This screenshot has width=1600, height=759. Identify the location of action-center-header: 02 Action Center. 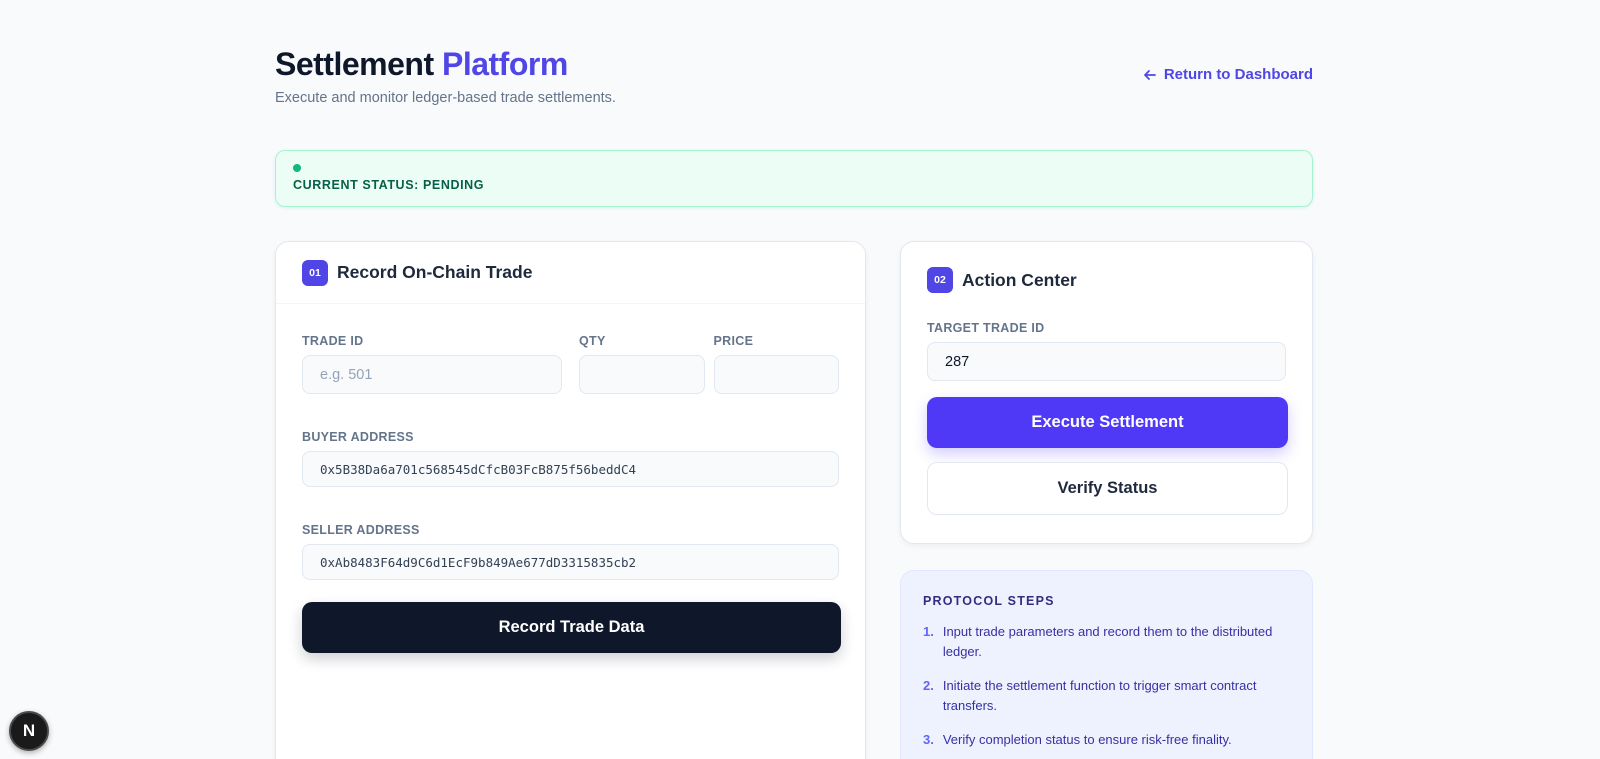
(1106, 280).